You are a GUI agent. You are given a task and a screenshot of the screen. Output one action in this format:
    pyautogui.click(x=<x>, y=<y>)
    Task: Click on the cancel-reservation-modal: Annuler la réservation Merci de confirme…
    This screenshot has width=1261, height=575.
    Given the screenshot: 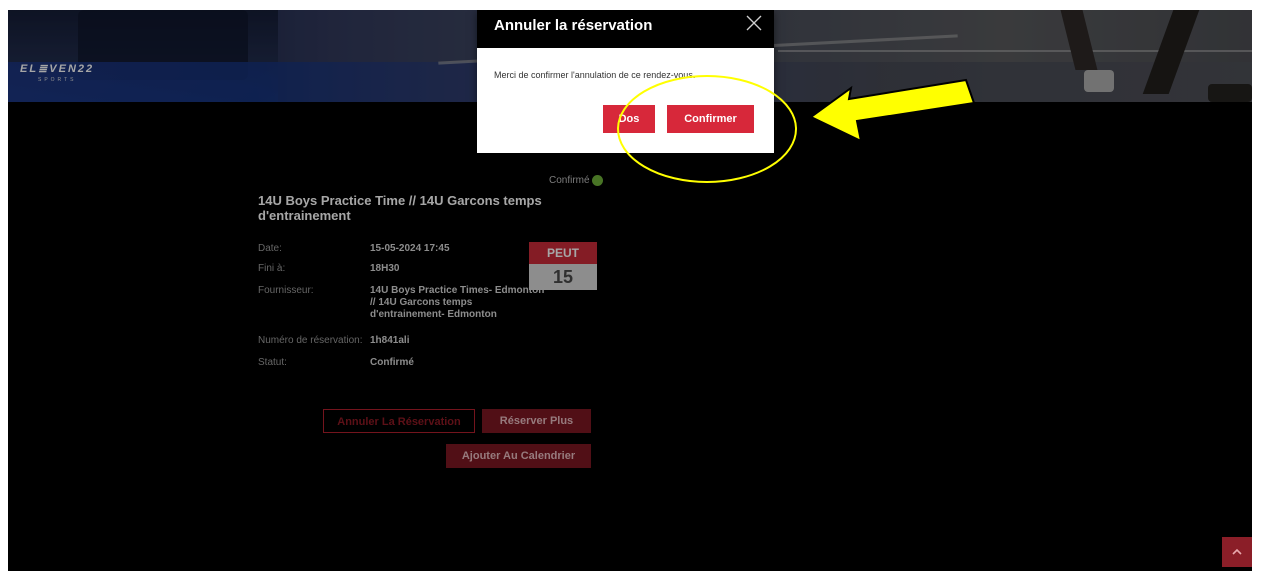 What is the action you would take?
    pyautogui.click(x=625, y=81)
    